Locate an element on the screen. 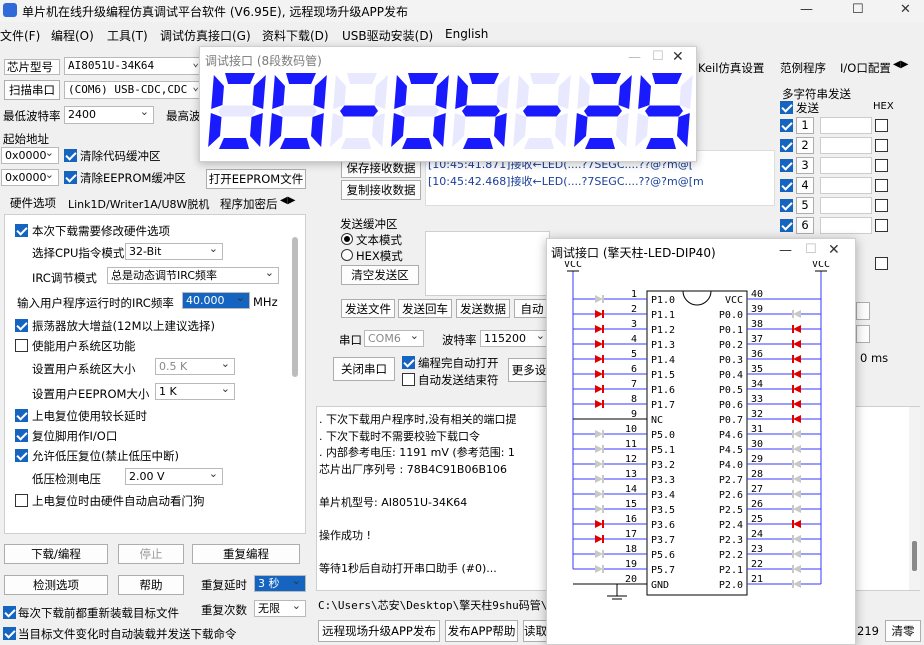 This screenshot has height=645, width=924. tab-keil: Keil仿真设置 is located at coordinates (731, 68).